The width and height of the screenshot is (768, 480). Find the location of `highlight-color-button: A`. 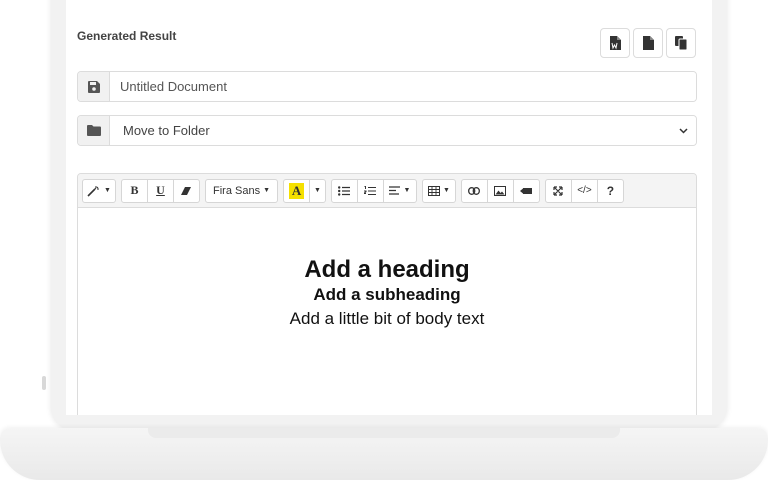

highlight-color-button: A is located at coordinates (297, 190).